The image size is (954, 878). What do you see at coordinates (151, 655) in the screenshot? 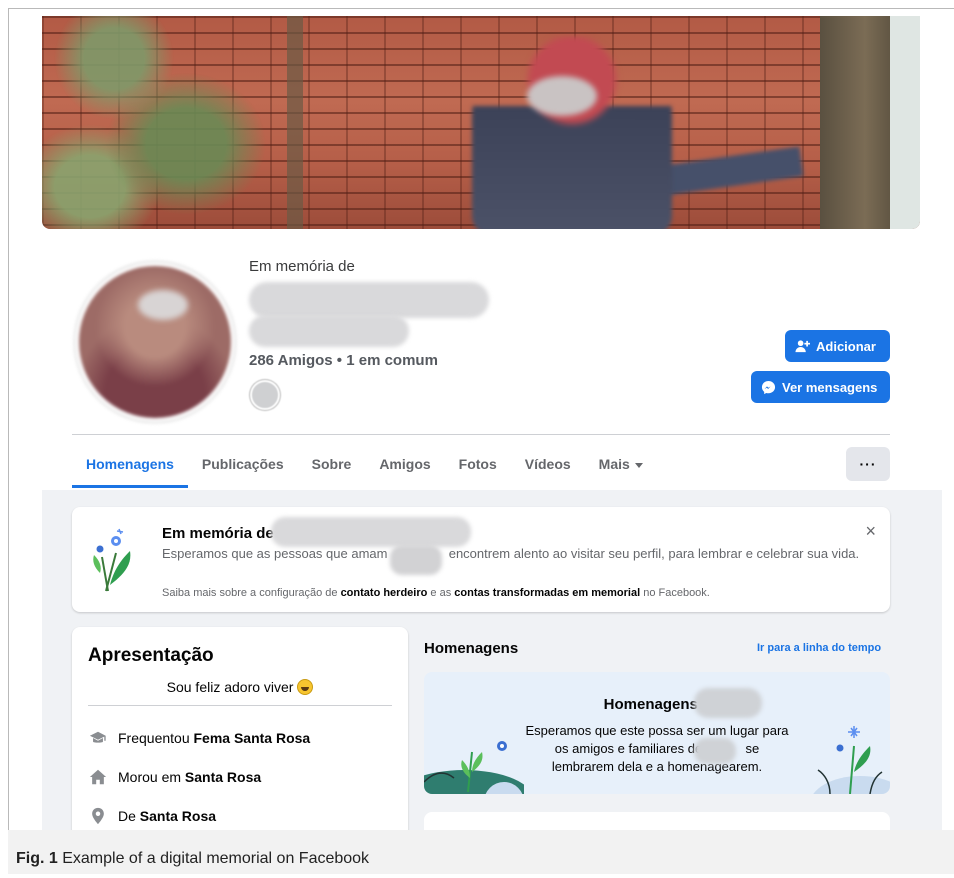
I see `intro-title: Apresentação` at bounding box center [151, 655].